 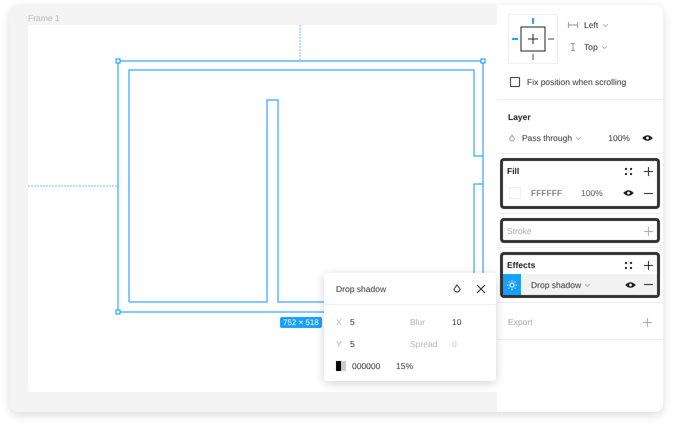 I want to click on field-label: X, so click(x=339, y=322).